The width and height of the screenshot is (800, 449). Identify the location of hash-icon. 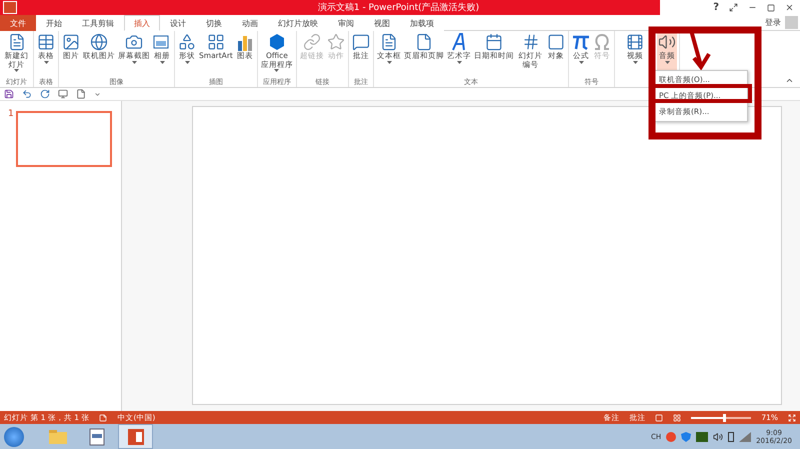
(531, 42).